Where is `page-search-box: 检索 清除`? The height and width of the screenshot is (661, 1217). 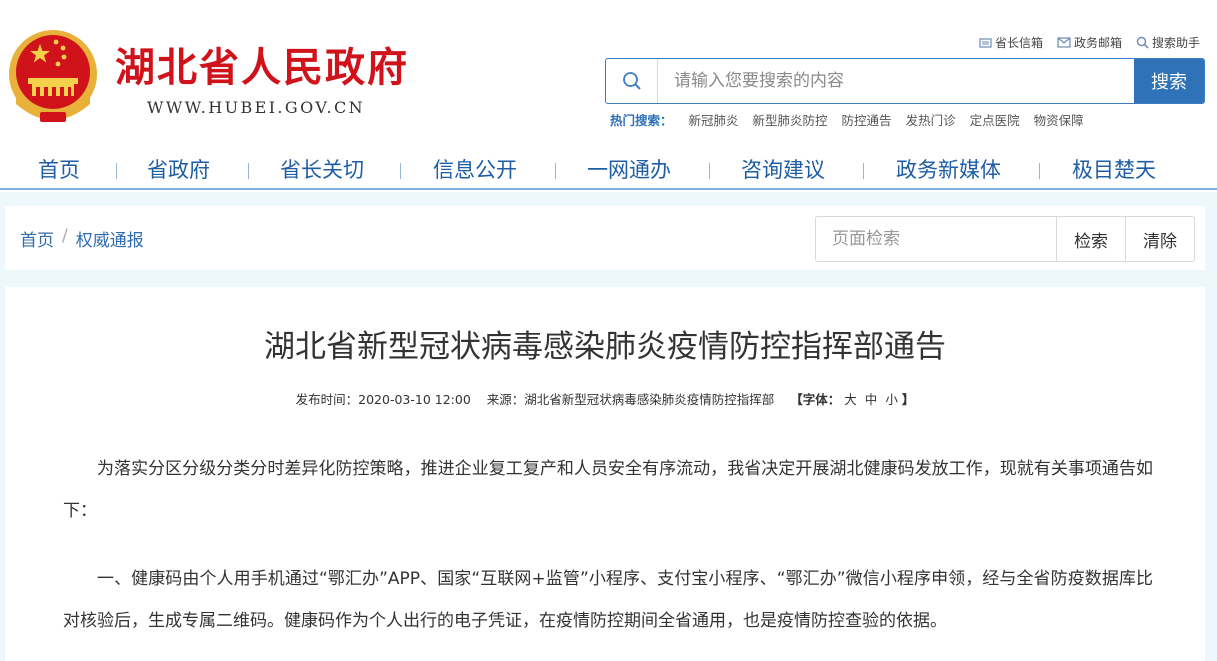 page-search-box: 检索 清除 is located at coordinates (1005, 239).